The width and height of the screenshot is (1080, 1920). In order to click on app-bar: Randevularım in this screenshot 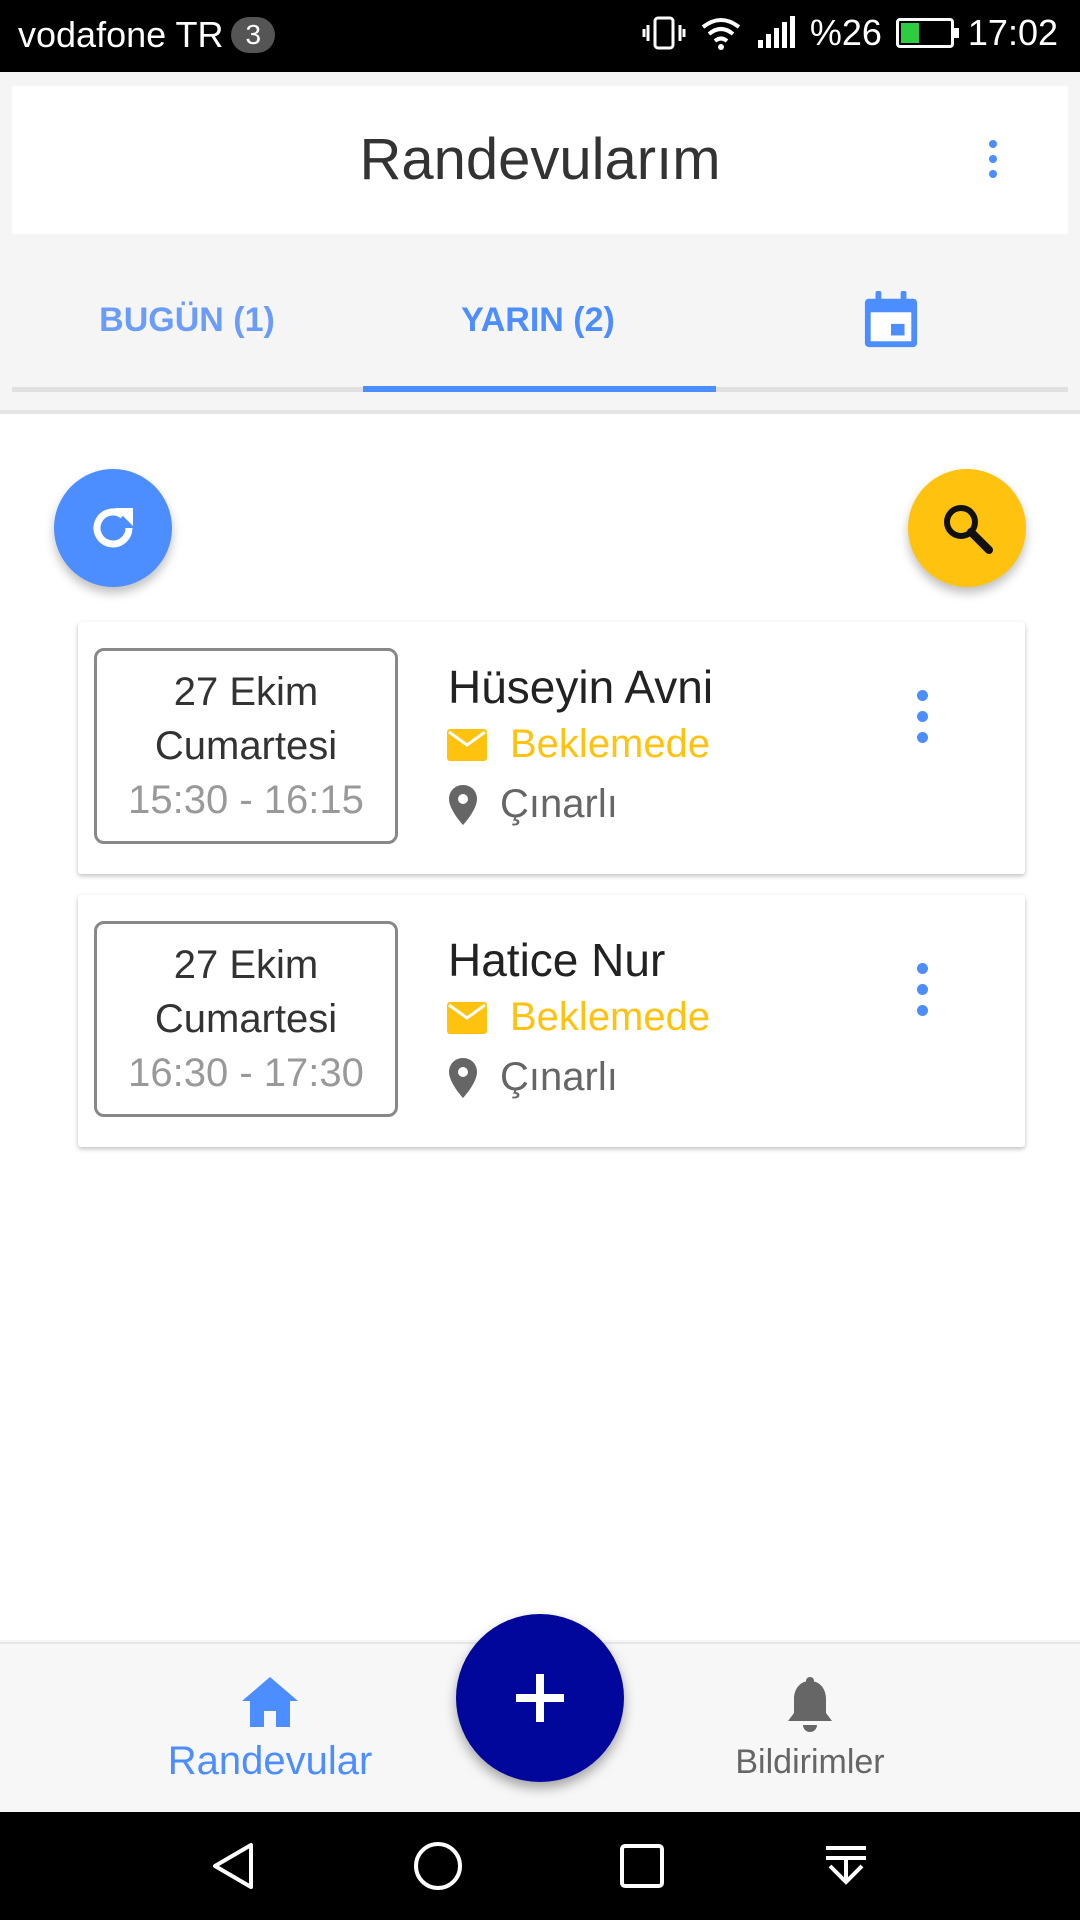, I will do `click(540, 160)`.